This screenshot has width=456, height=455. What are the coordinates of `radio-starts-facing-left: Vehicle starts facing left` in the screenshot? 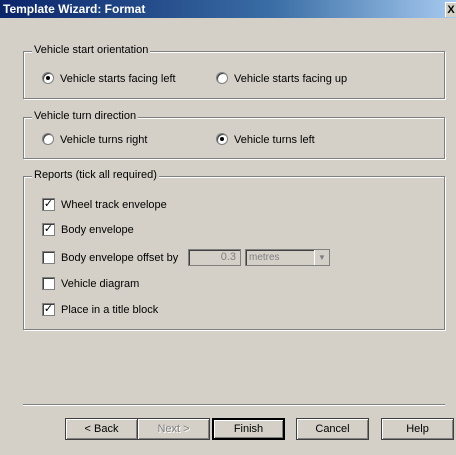 It's located at (109, 79).